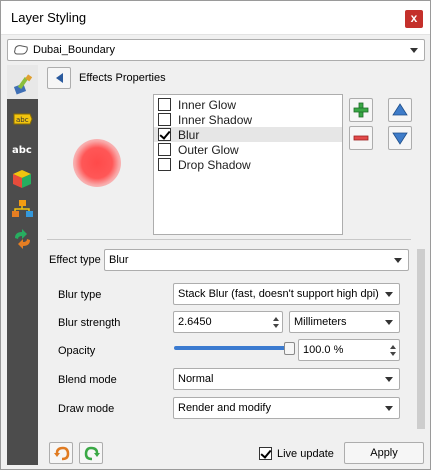  I want to click on redo-icon, so click(92, 453).